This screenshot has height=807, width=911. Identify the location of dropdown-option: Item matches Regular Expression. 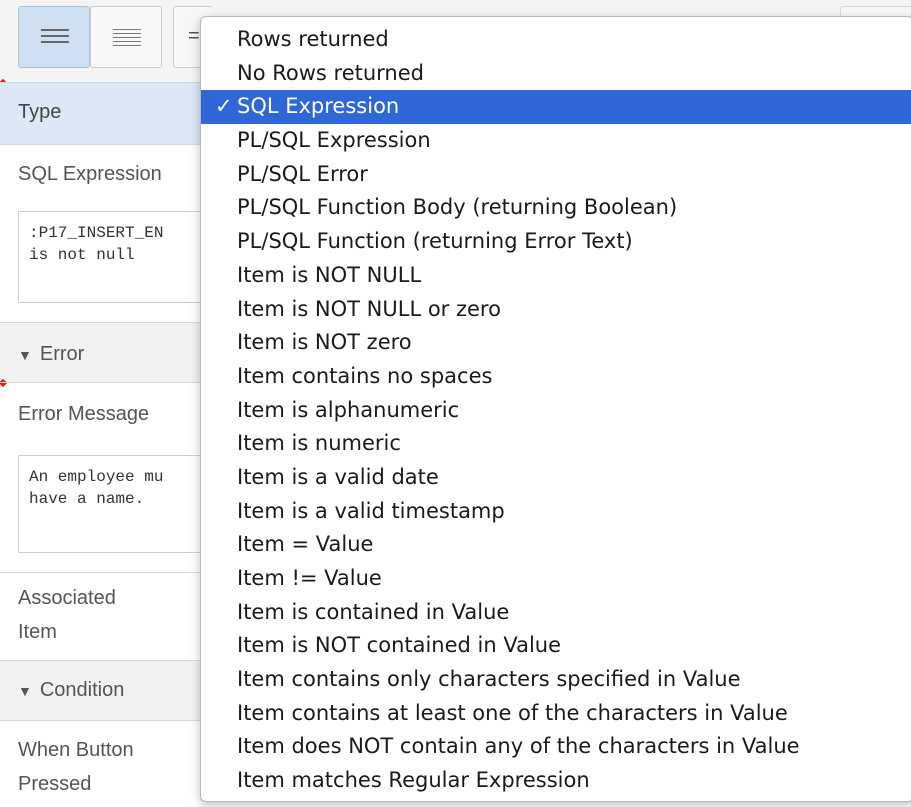
(556, 781).